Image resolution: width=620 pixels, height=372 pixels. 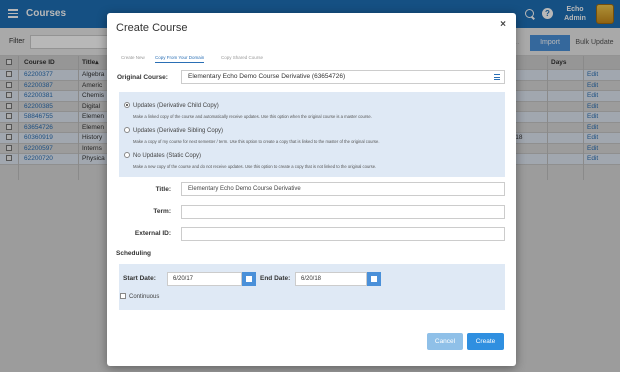 I want to click on term-label: Term:, so click(x=162, y=211).